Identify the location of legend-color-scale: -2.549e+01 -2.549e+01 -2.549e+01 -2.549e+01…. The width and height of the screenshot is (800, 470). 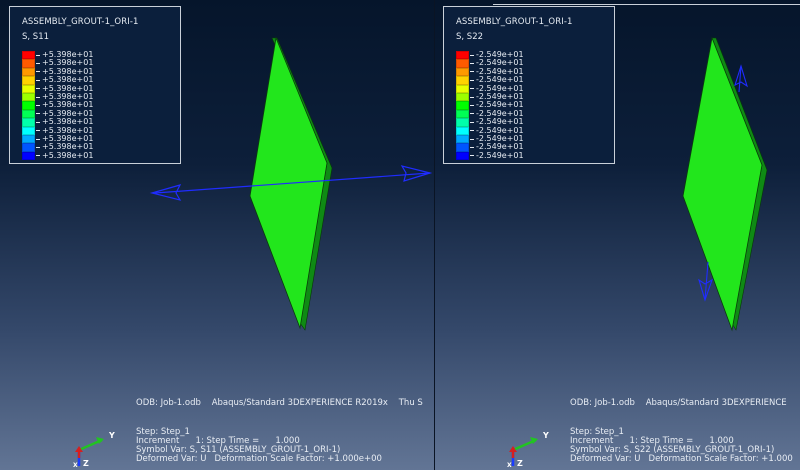
(490, 105).